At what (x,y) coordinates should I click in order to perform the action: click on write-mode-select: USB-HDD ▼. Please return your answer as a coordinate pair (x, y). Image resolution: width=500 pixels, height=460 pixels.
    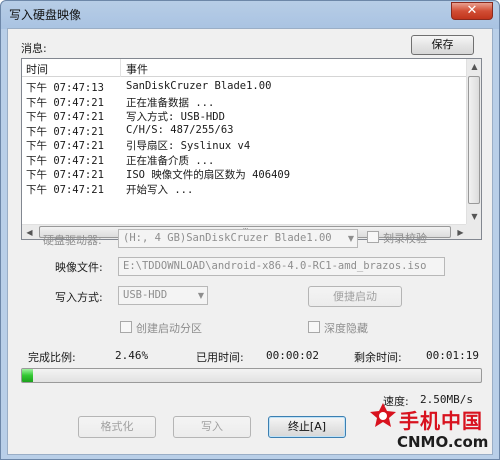
    Looking at the image, I should click on (163, 295).